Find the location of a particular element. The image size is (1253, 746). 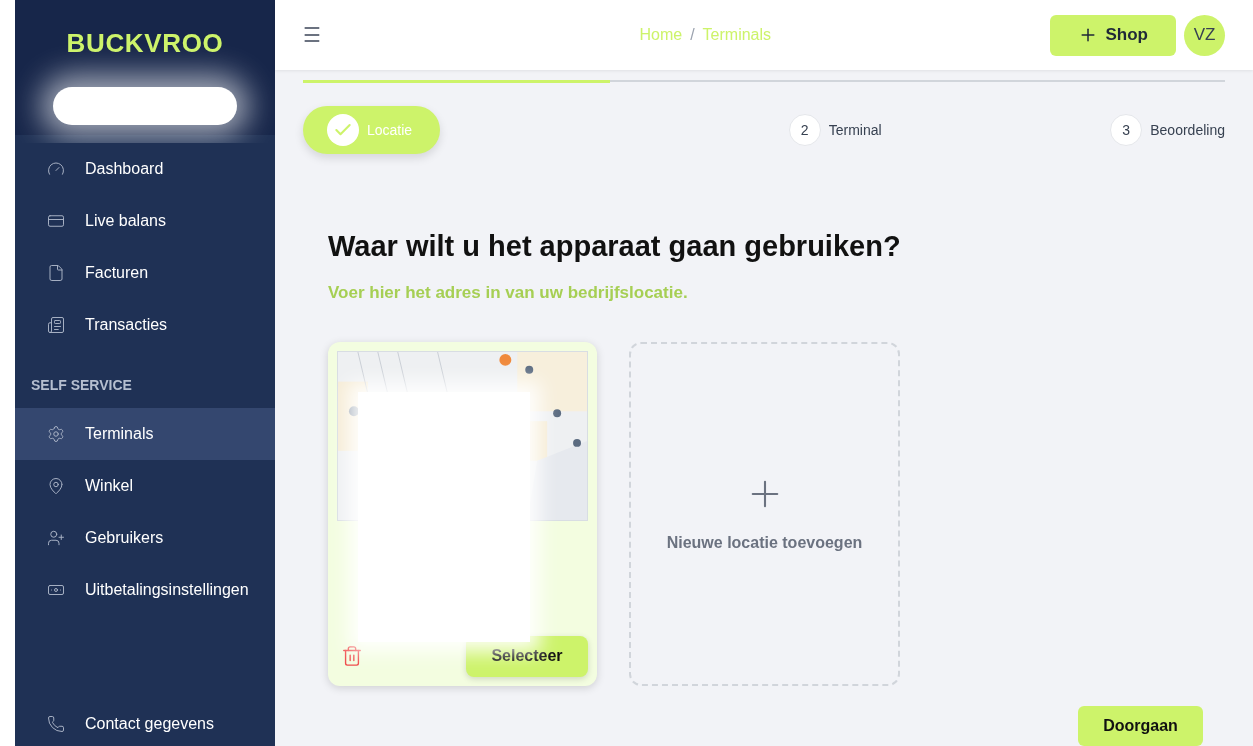

sidebar-item: Contact gegevens is located at coordinates (145, 724).